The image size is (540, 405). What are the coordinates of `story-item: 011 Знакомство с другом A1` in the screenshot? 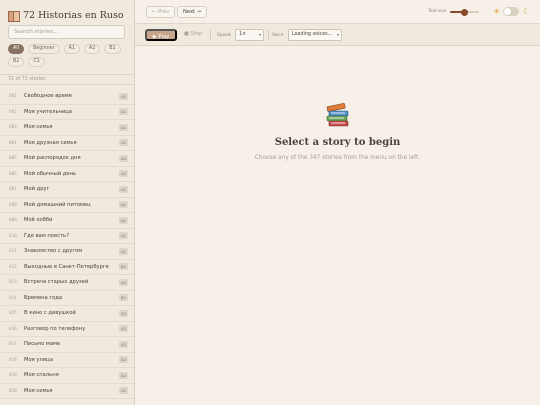 It's located at (67, 252).